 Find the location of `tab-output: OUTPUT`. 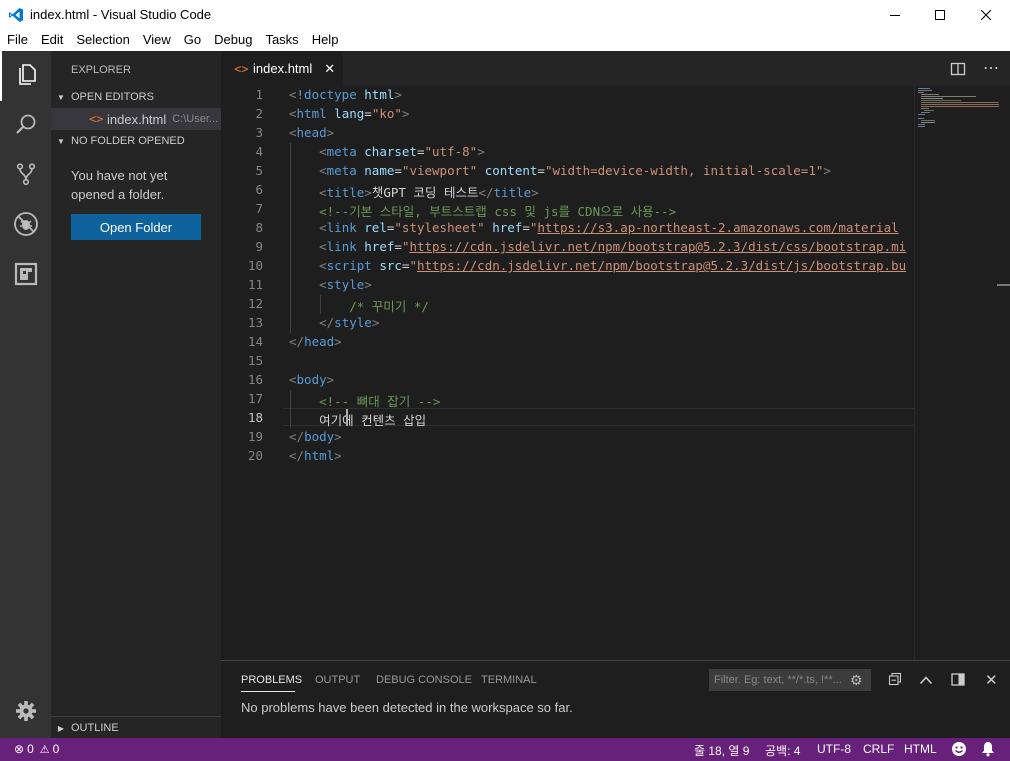

tab-output: OUTPUT is located at coordinates (337, 680).